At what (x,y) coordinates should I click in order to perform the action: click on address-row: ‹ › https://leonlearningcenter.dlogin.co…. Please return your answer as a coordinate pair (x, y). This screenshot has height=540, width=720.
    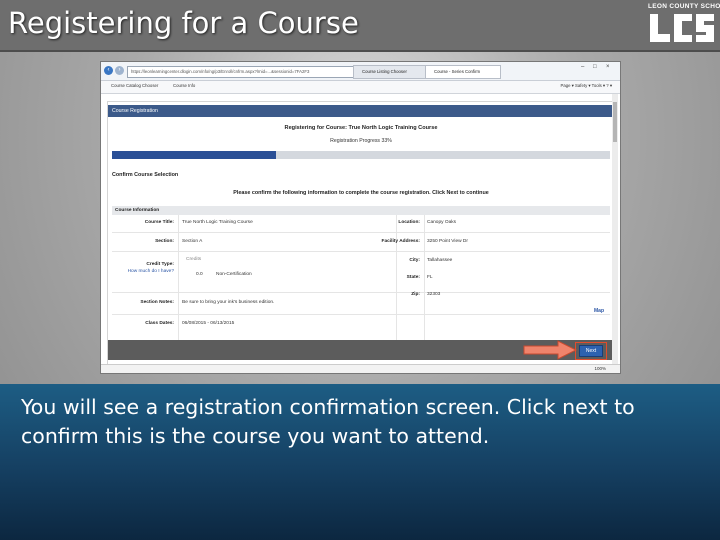
    Looking at the image, I should click on (360, 71).